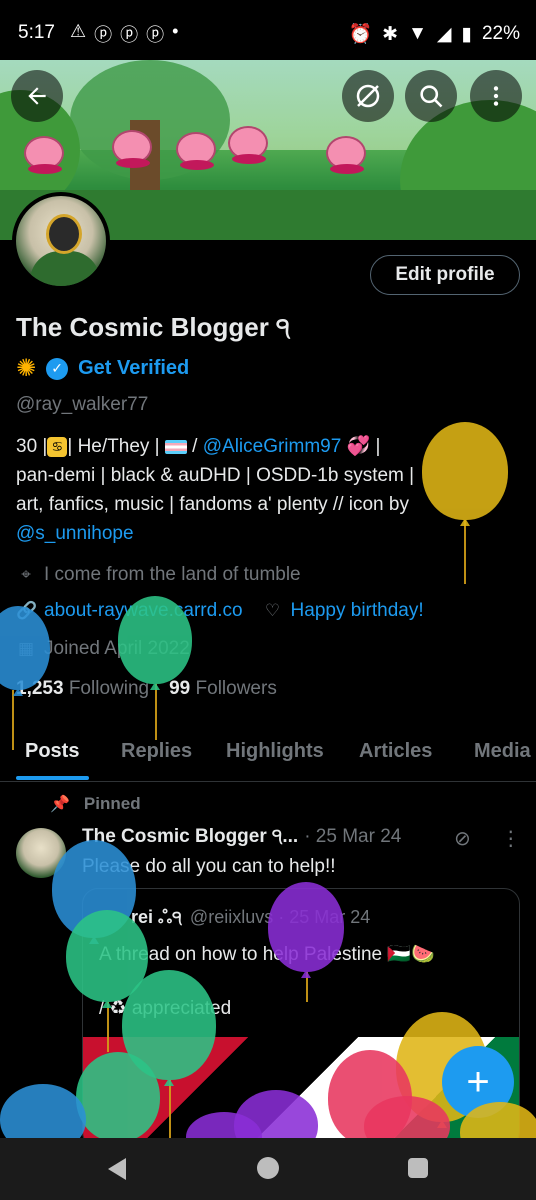 This screenshot has height=1200, width=536. I want to click on profile-tabs: Posts Replies Highlights Articles Media, so click(268, 756).